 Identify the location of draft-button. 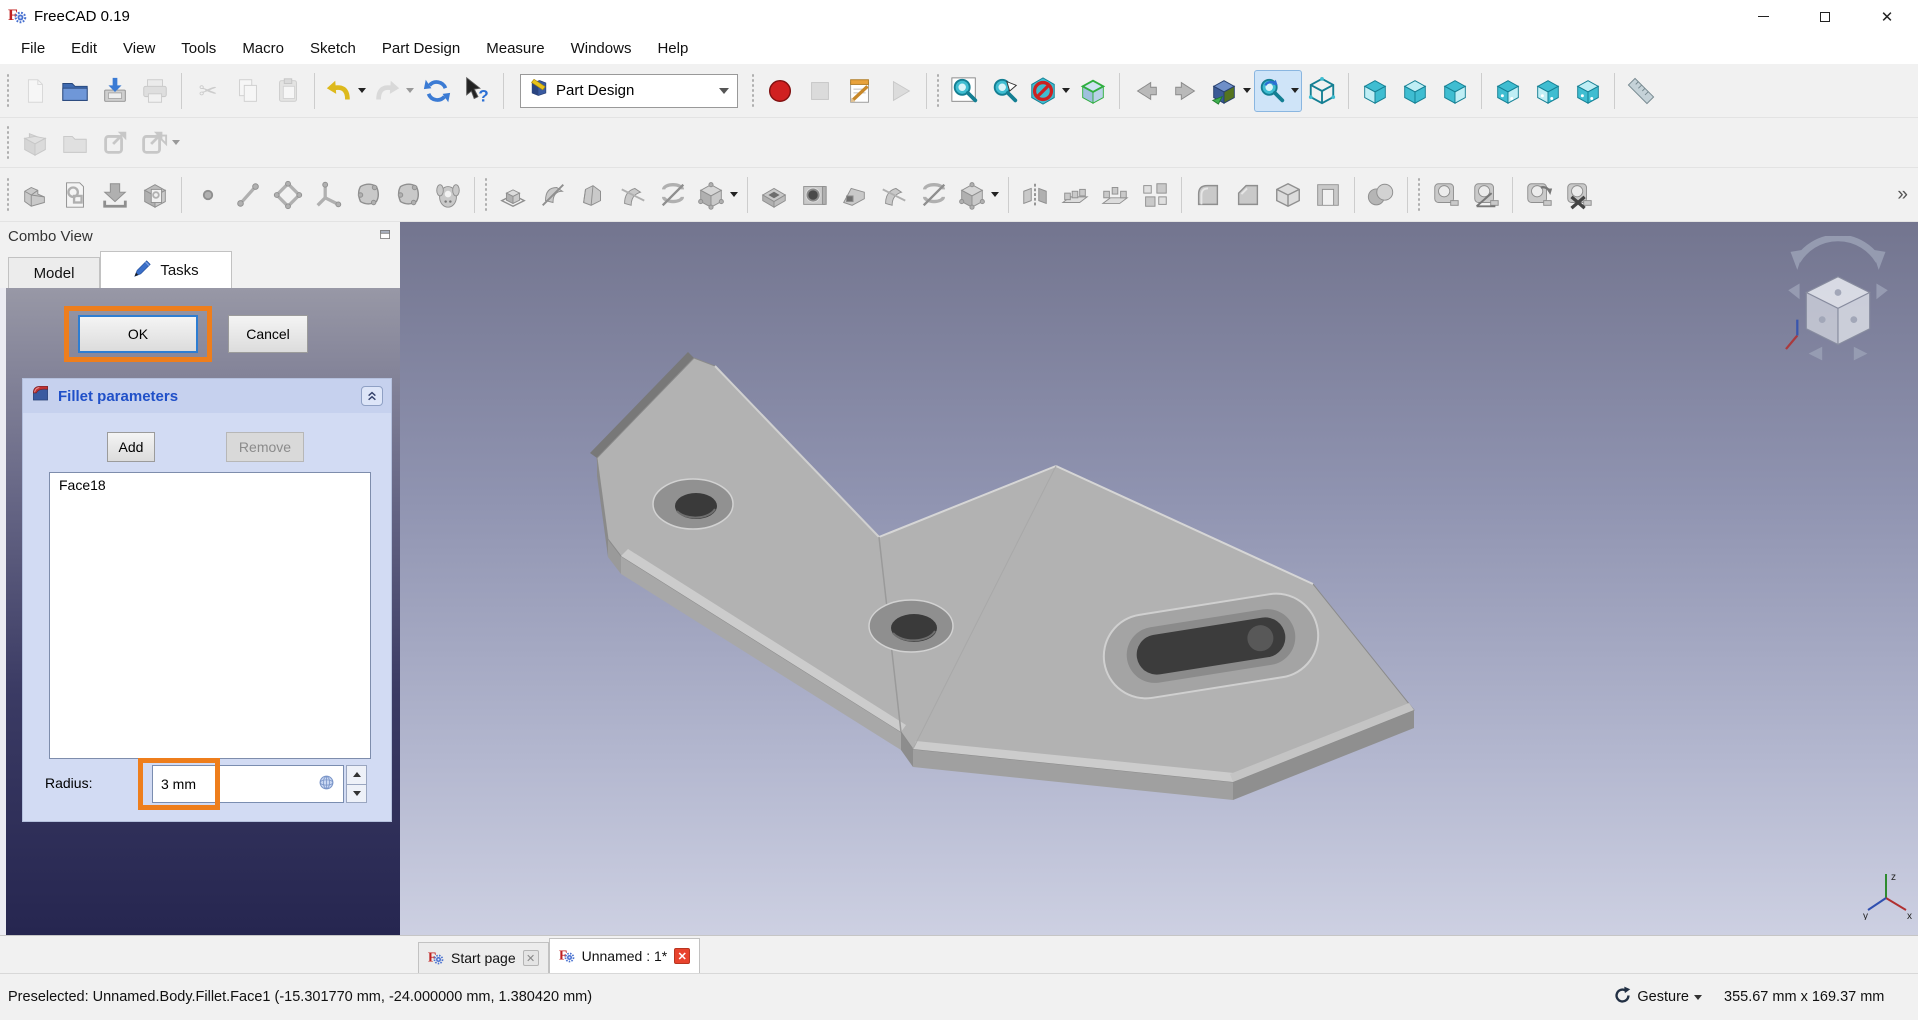
(1288, 195).